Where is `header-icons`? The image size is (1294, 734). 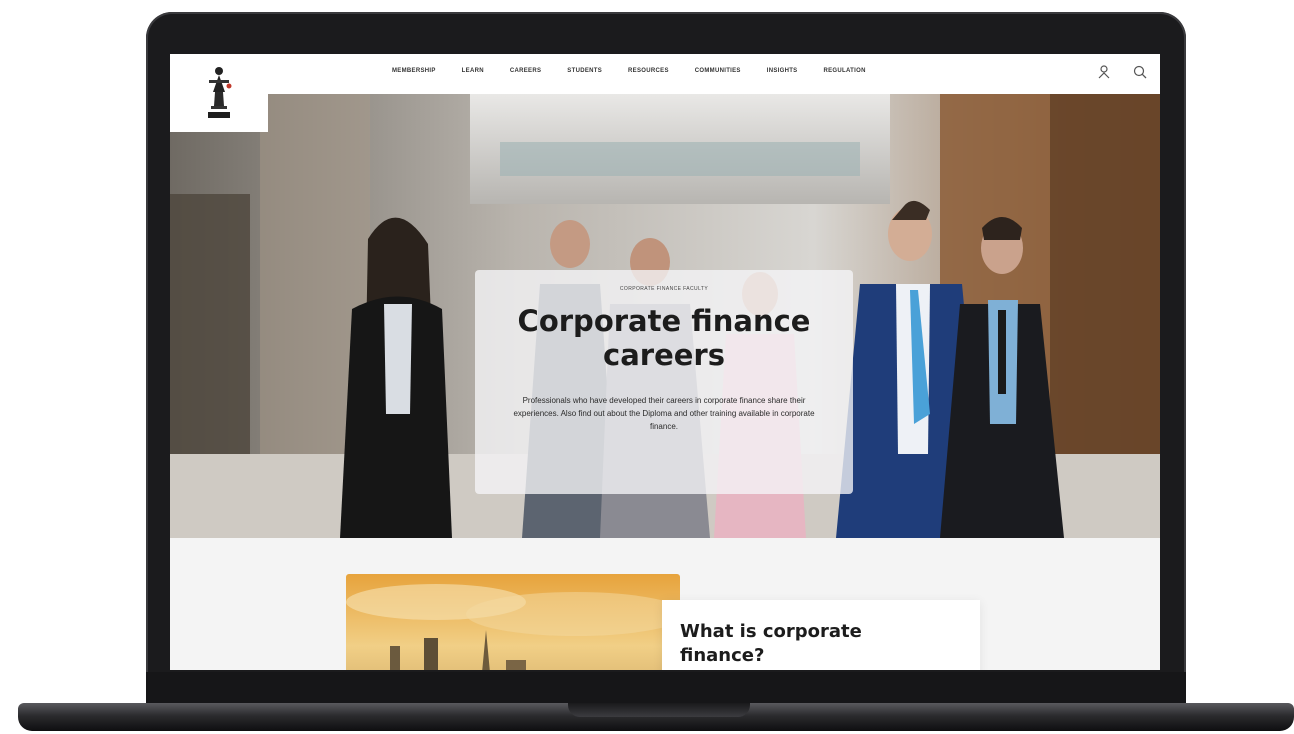 header-icons is located at coordinates (1122, 72).